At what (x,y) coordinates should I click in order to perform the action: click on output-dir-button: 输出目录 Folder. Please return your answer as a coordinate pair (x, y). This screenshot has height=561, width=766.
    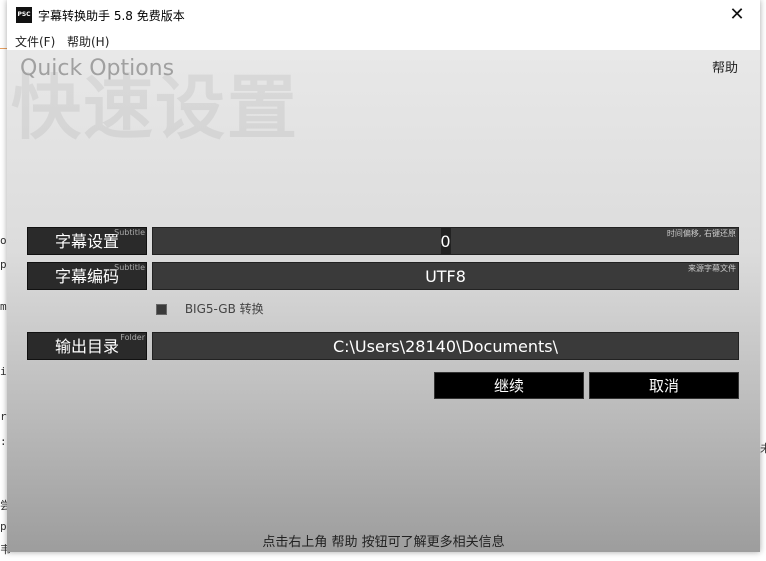
    Looking at the image, I should click on (87, 346).